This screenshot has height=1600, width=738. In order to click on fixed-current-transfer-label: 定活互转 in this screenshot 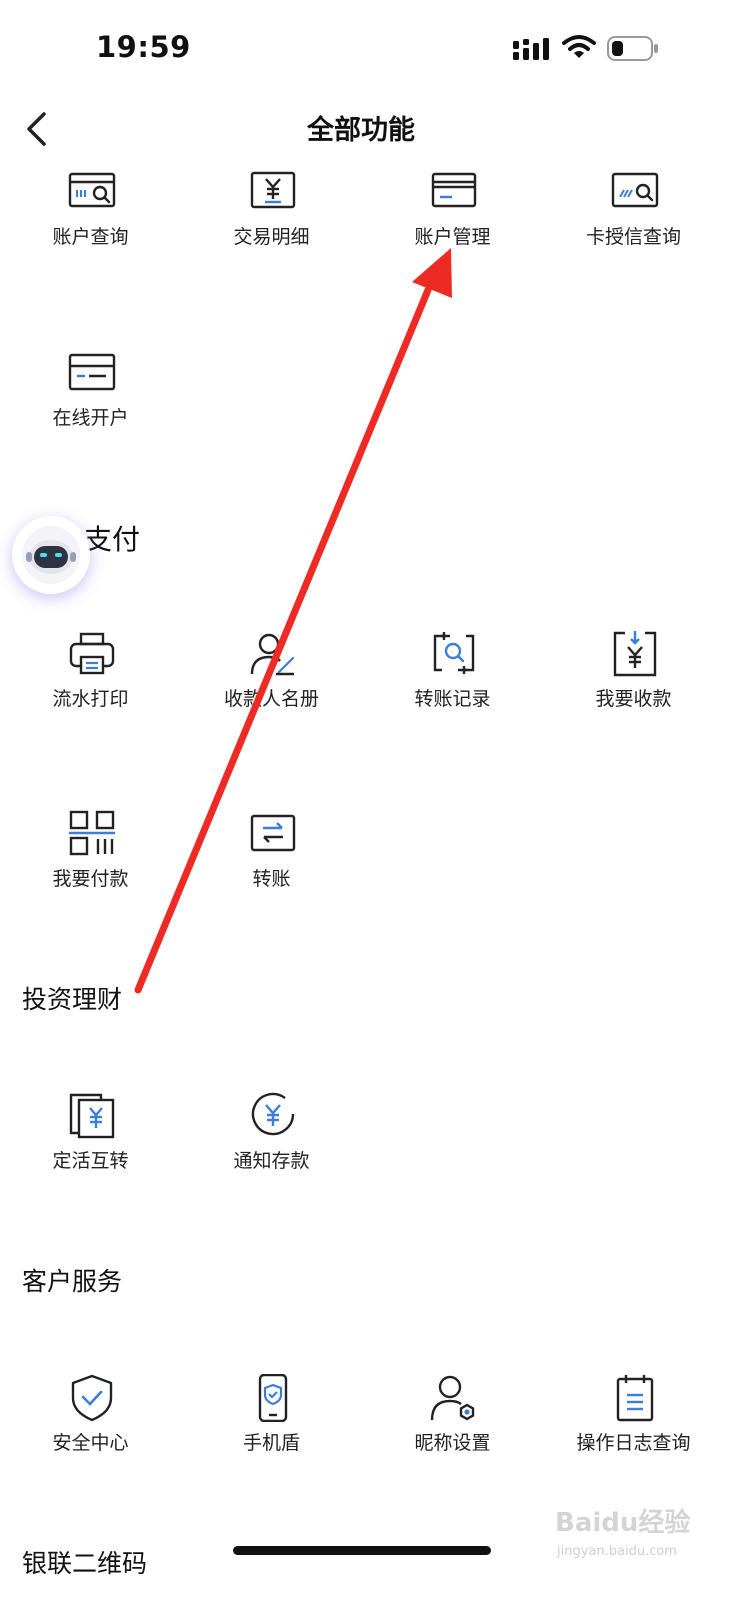, I will do `click(90, 1161)`.